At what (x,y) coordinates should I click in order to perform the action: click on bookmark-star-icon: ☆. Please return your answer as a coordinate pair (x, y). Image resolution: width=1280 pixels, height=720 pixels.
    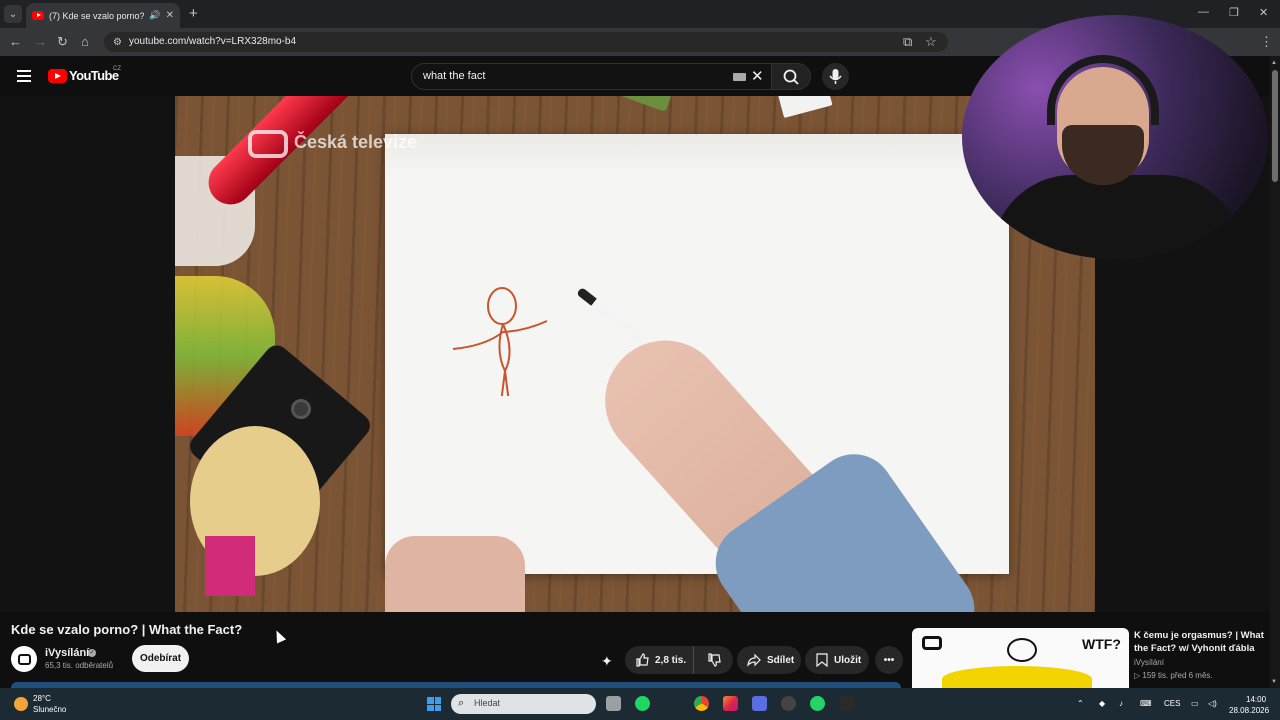
    Looking at the image, I should click on (931, 41).